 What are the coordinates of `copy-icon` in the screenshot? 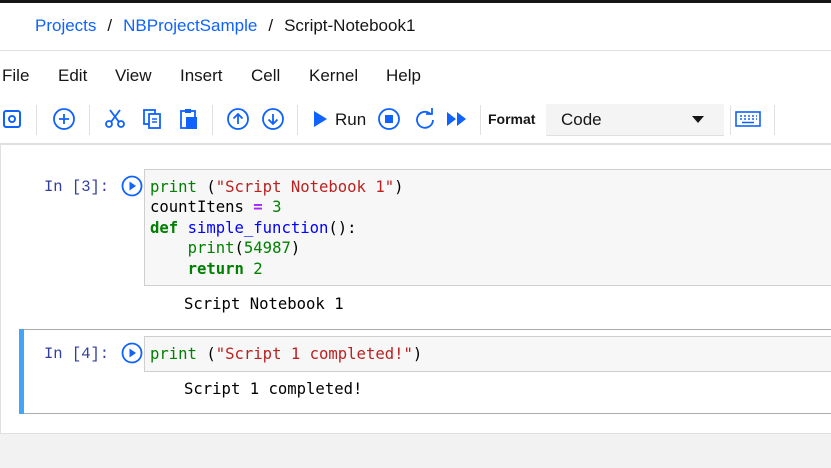 It's located at (152, 119).